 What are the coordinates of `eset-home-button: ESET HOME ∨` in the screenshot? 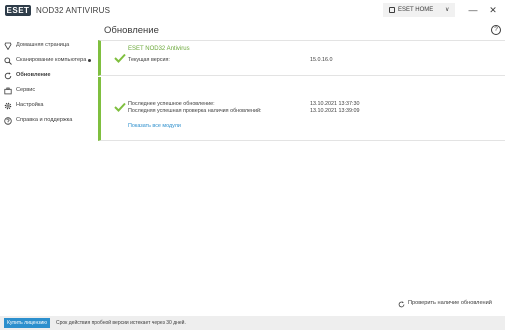 It's located at (419, 10).